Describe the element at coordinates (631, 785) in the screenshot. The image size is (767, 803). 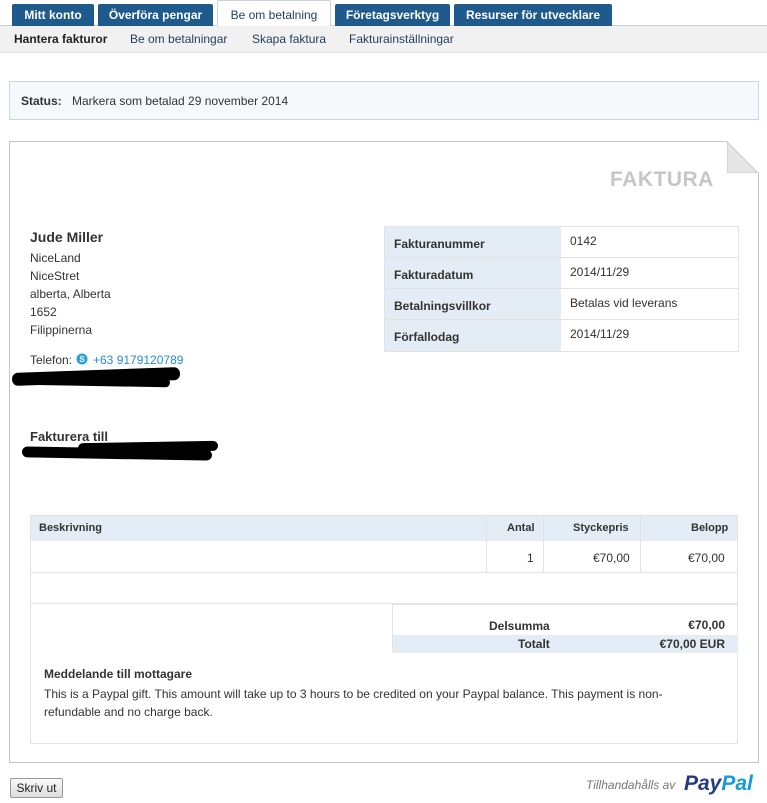
I see `powered-by-text: Tillhandahålls av` at that location.